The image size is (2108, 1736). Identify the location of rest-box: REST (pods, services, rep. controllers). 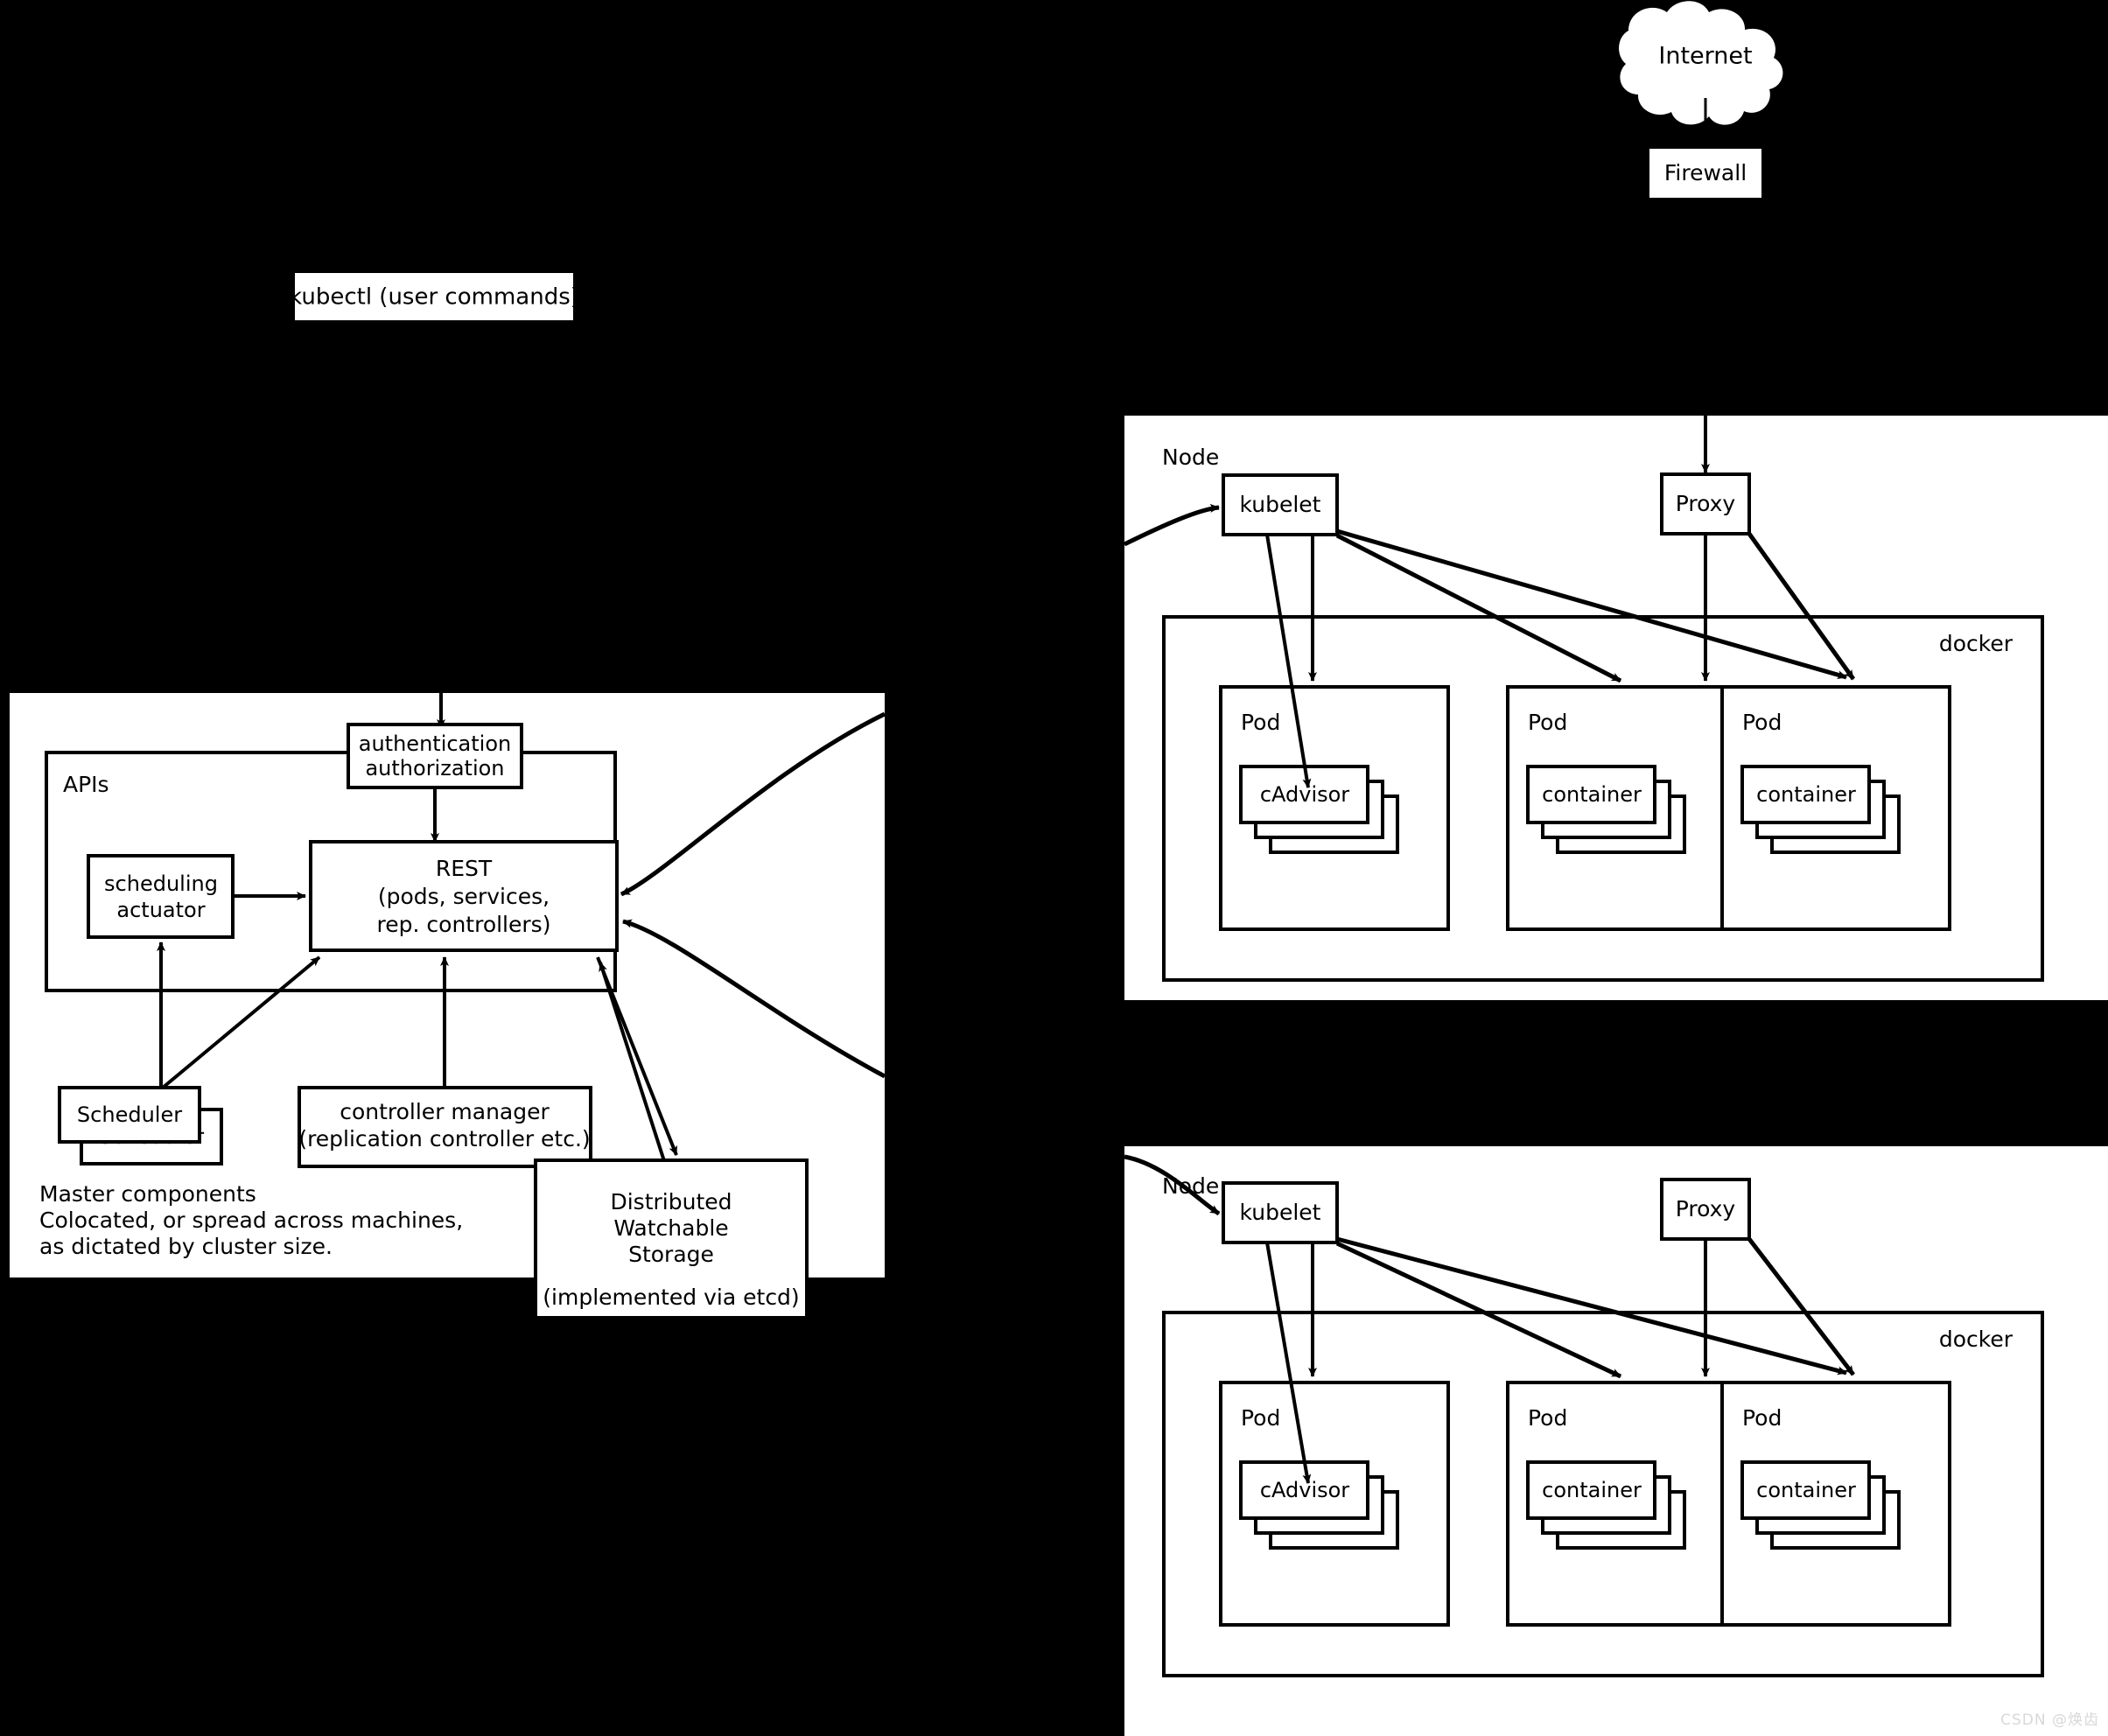
(464, 896).